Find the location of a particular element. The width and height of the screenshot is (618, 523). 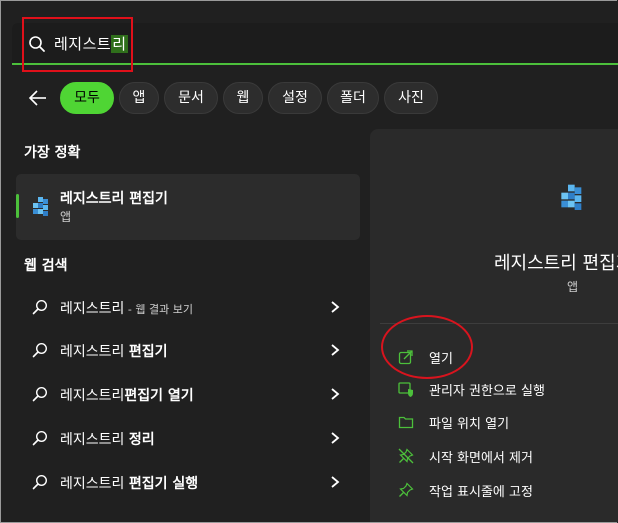

filter-settings: 설정 is located at coordinates (295, 98).